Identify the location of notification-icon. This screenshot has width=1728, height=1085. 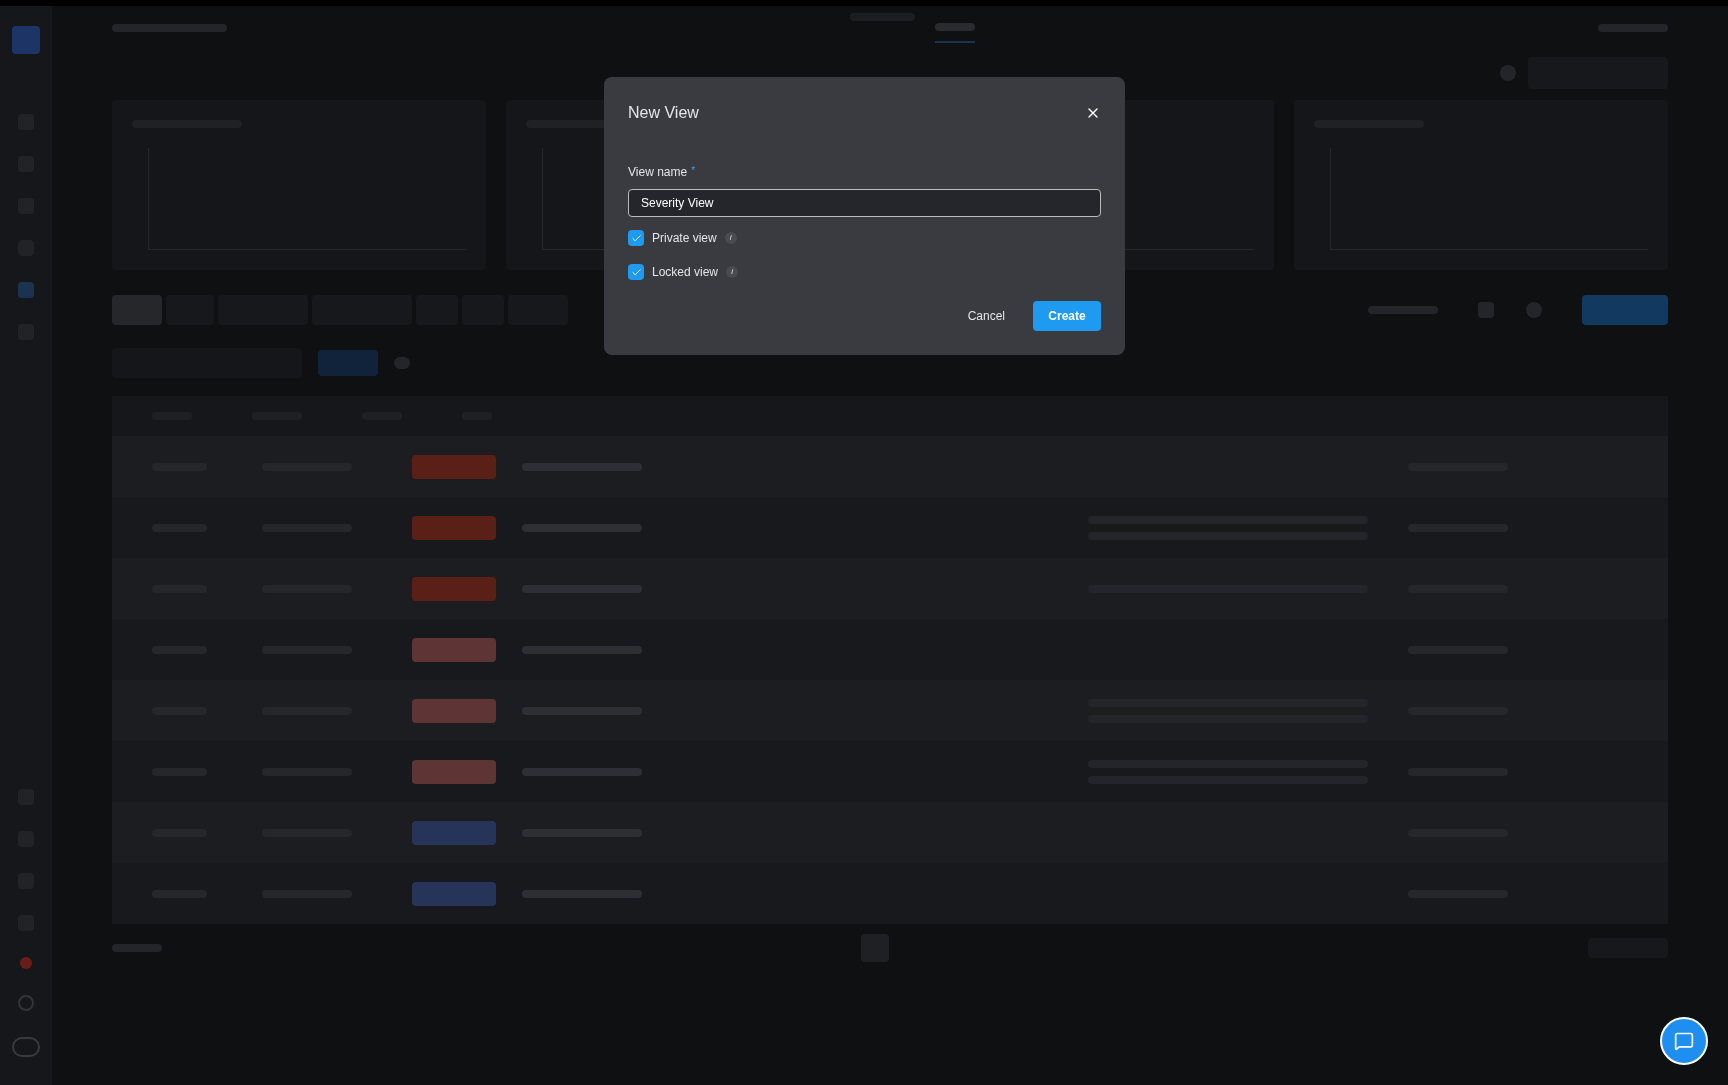
(26, 963).